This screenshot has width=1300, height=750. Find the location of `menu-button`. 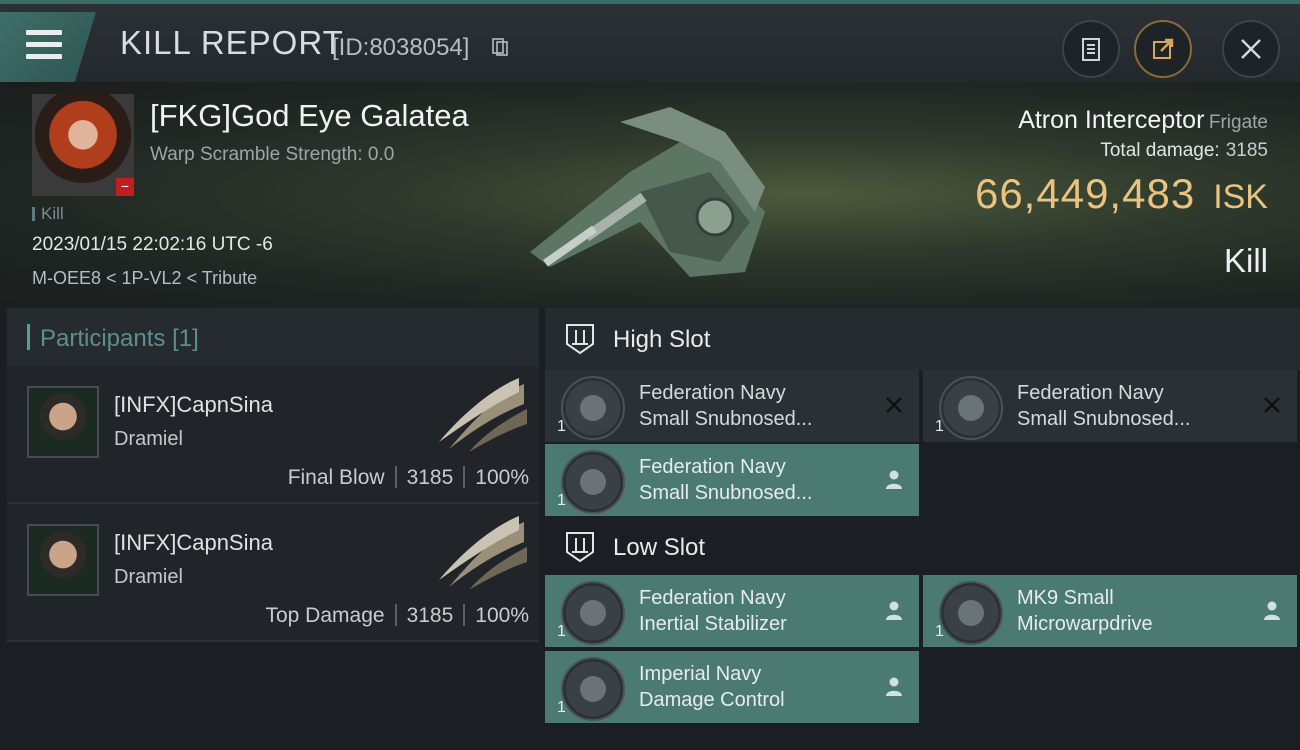

menu-button is located at coordinates (48, 47).